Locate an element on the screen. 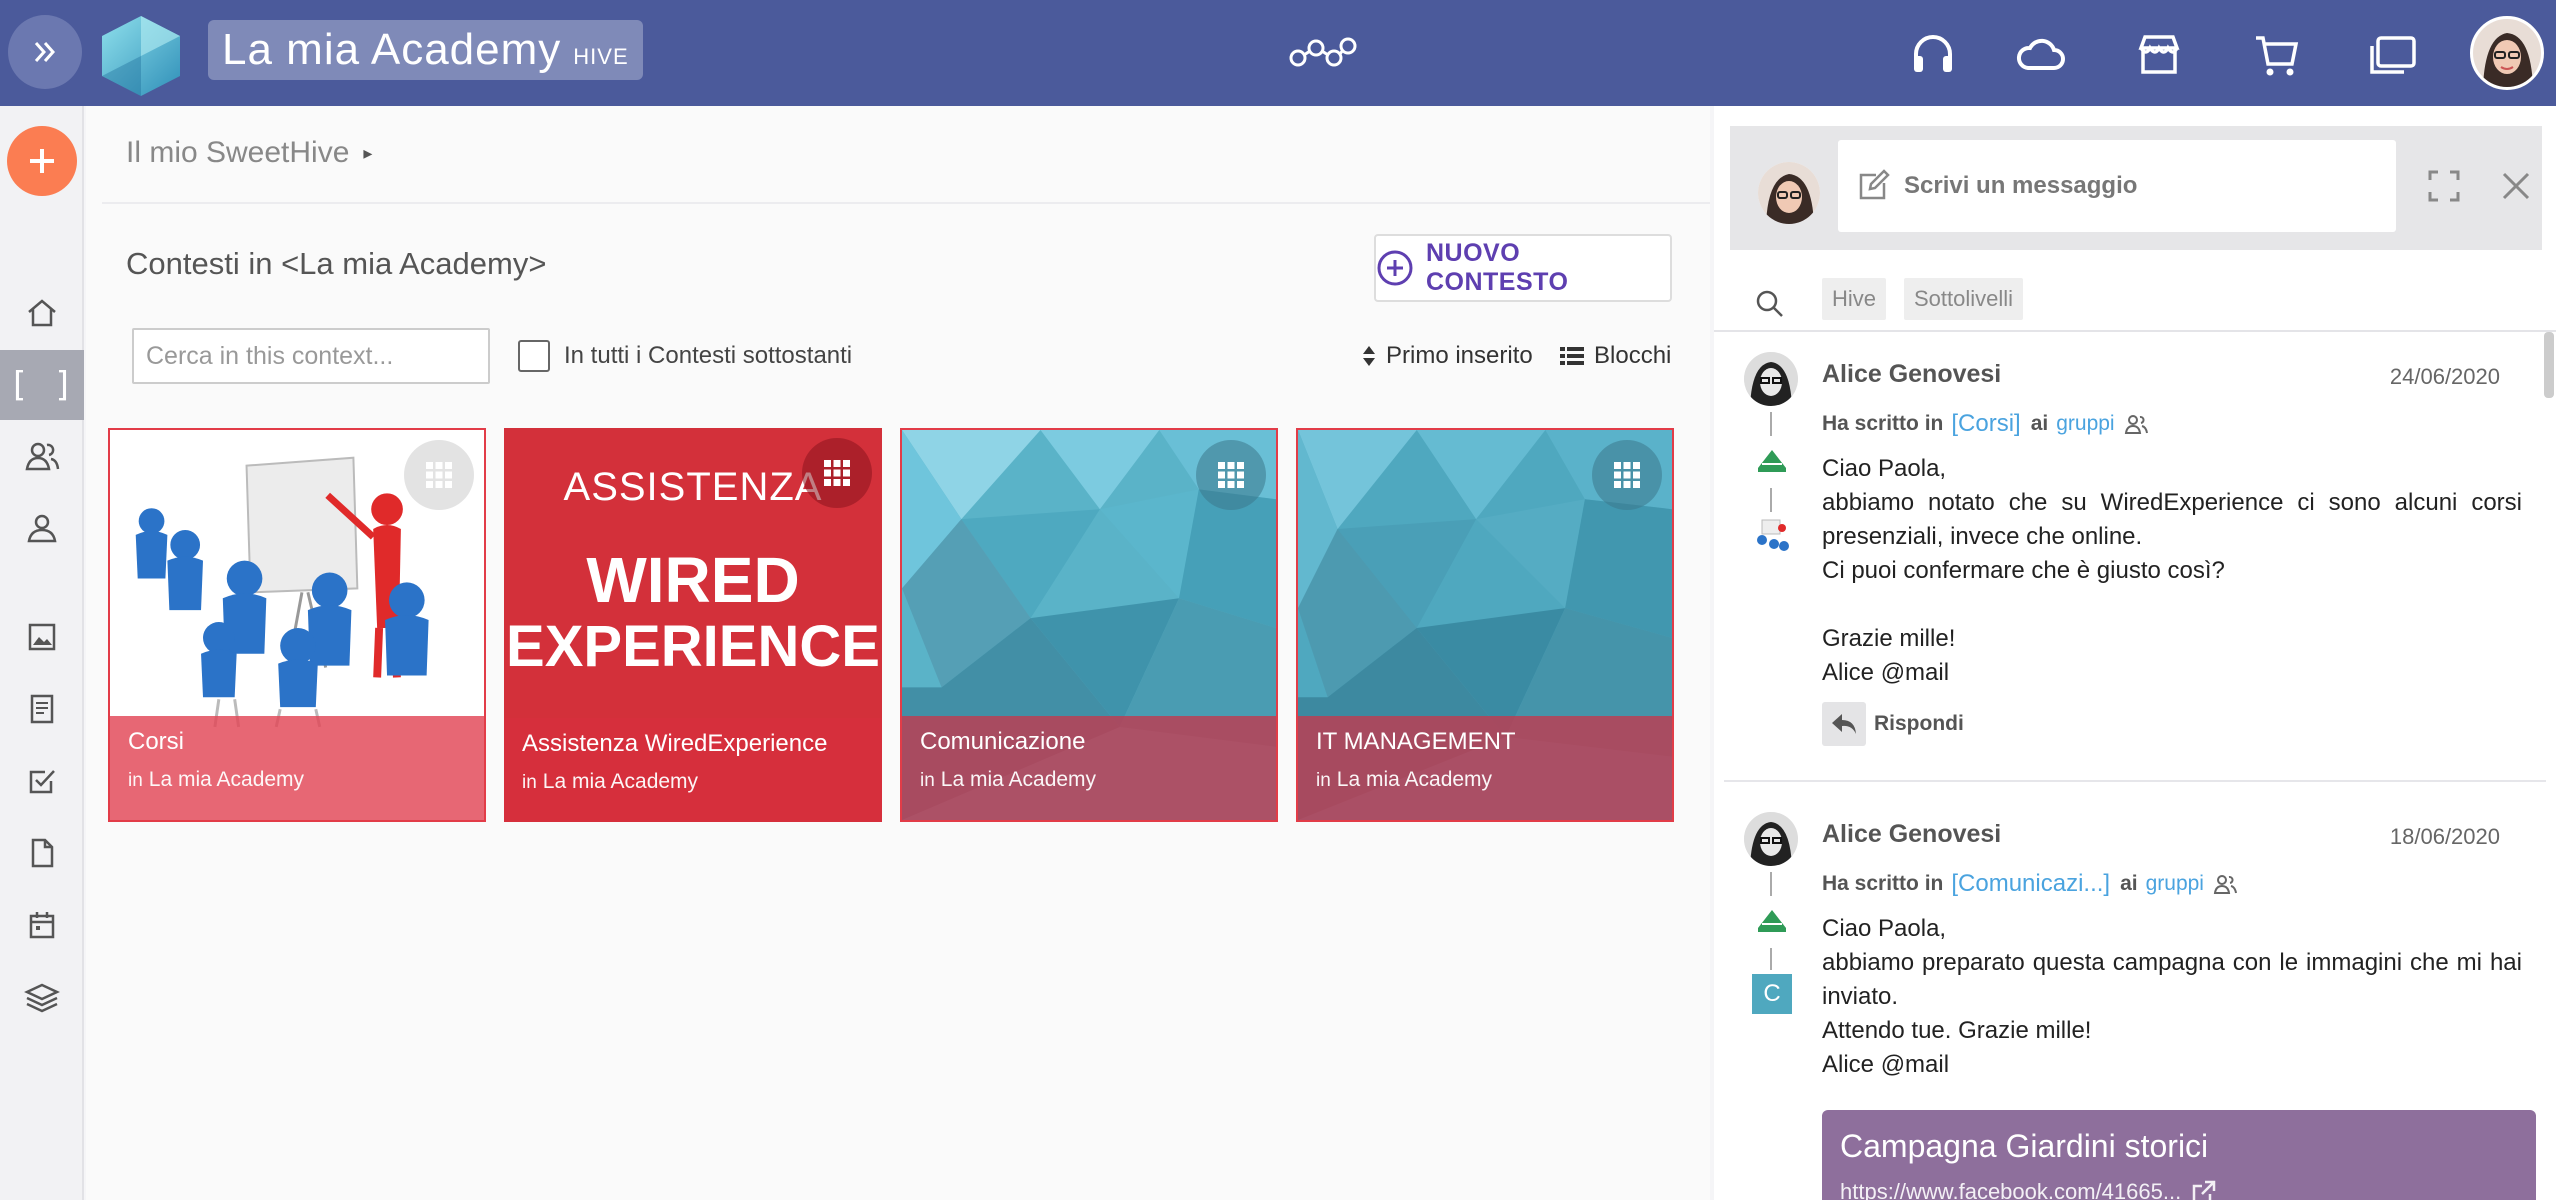 The image size is (2556, 1200). checkbox-icon is located at coordinates (42, 782).